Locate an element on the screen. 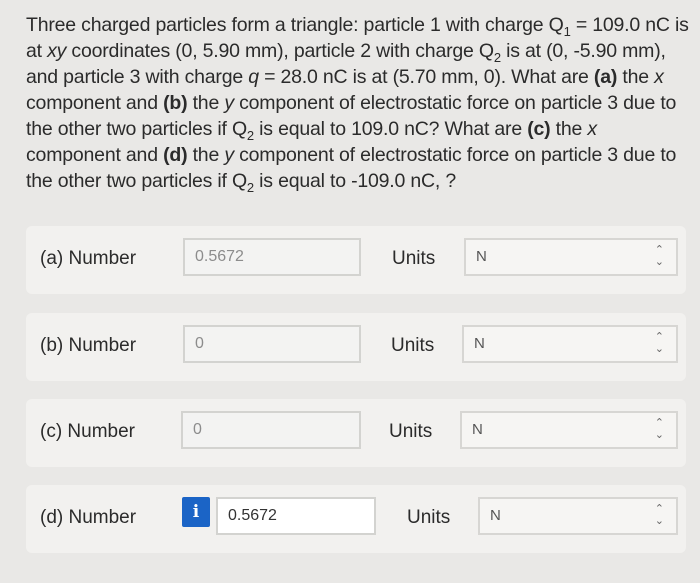  subscript: 1 is located at coordinates (567, 31).